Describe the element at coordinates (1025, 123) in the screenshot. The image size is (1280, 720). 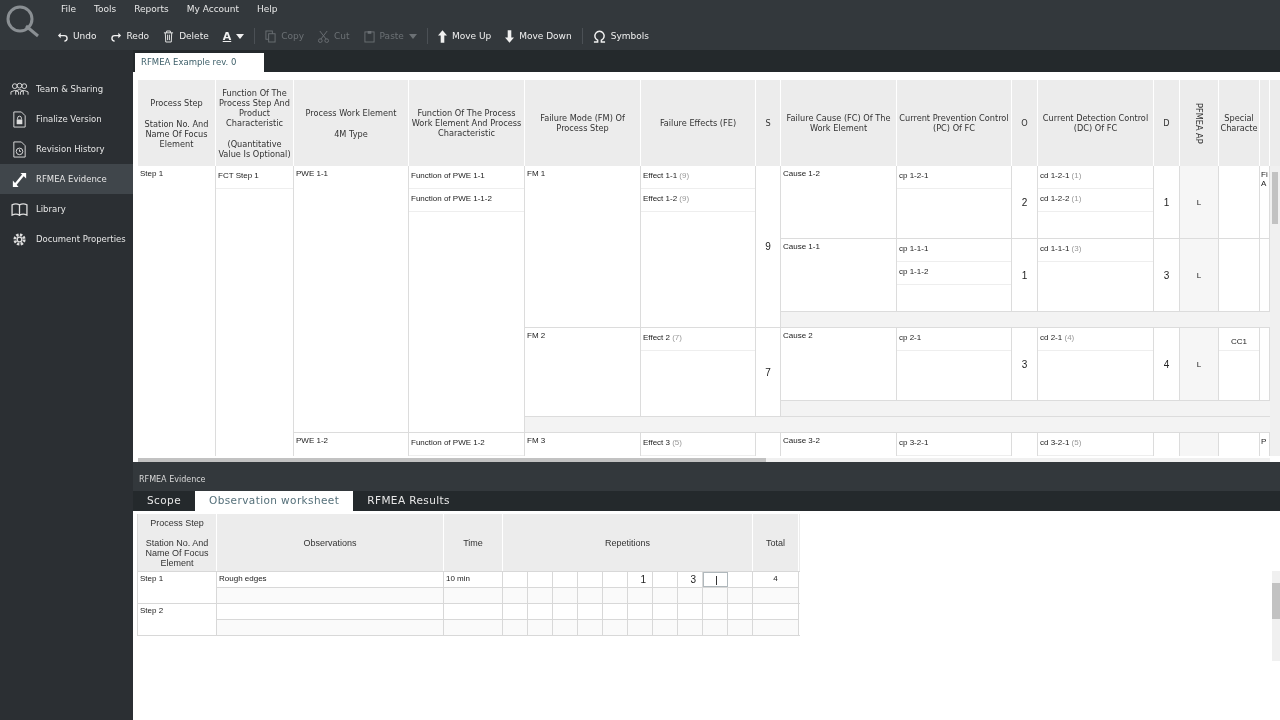
I see `column-header: O` at that location.